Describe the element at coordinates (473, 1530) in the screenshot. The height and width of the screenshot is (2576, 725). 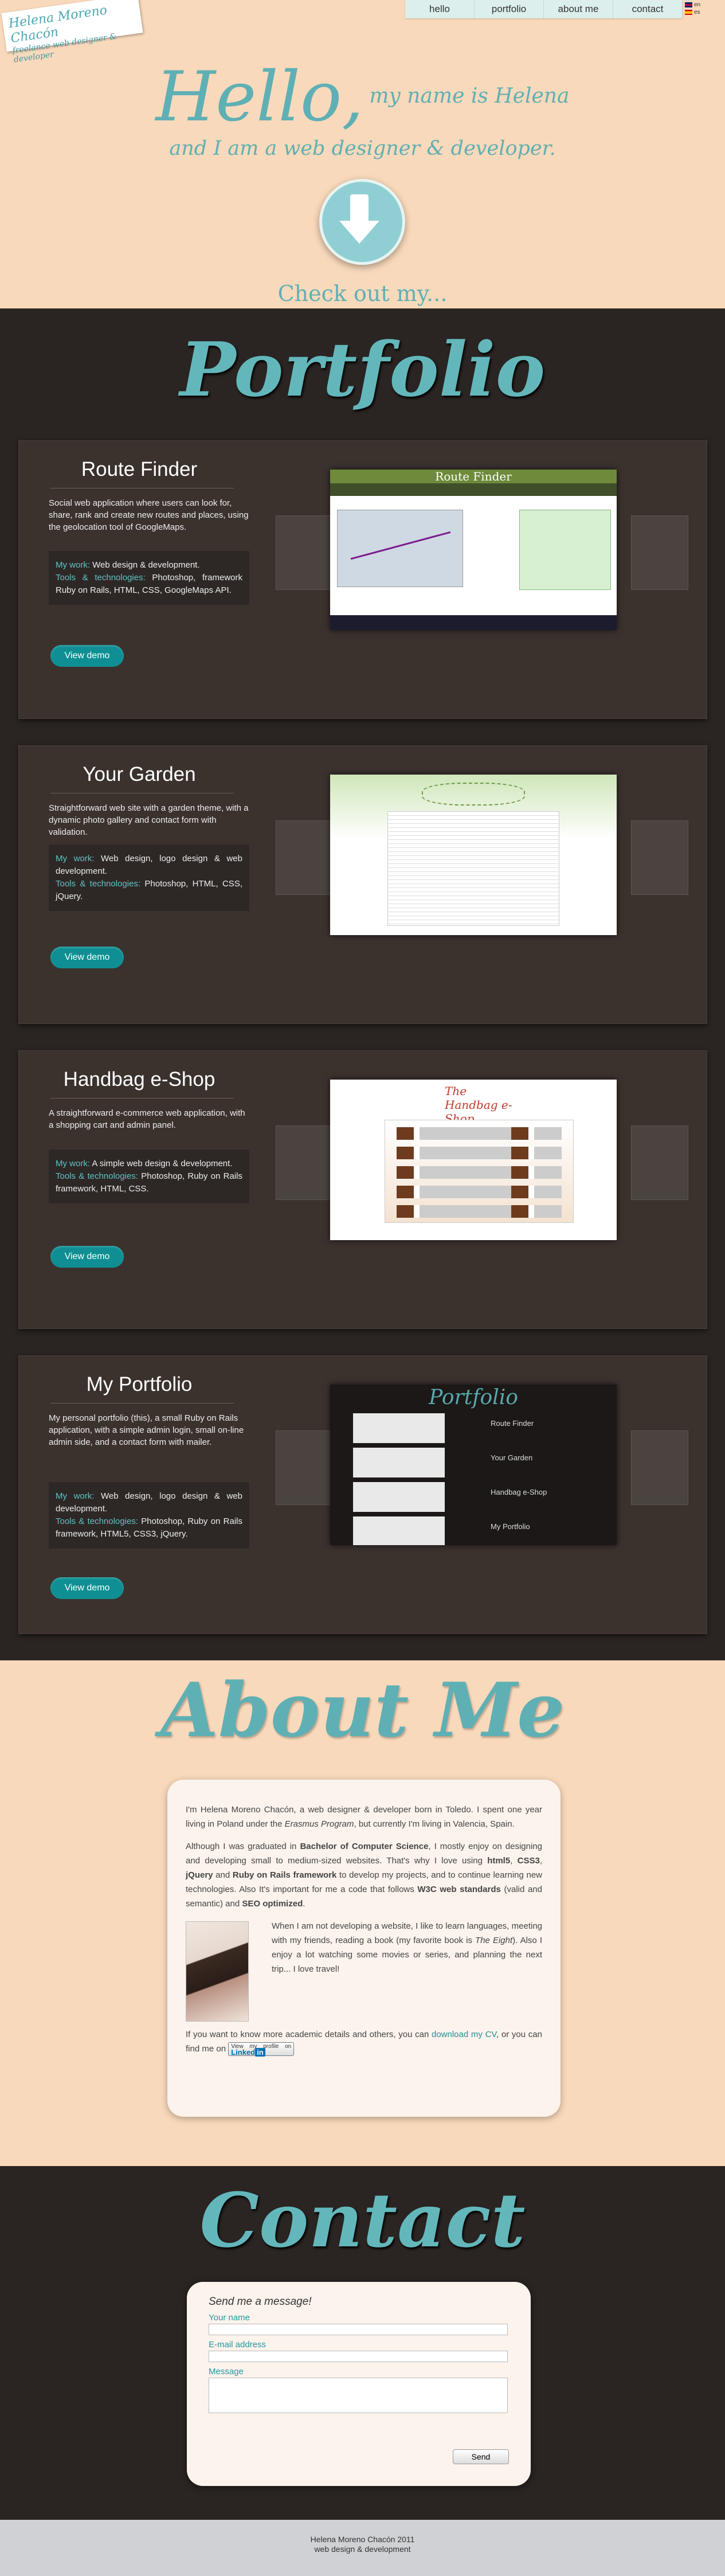
I see `screenshot-row: My Portfolio` at that location.